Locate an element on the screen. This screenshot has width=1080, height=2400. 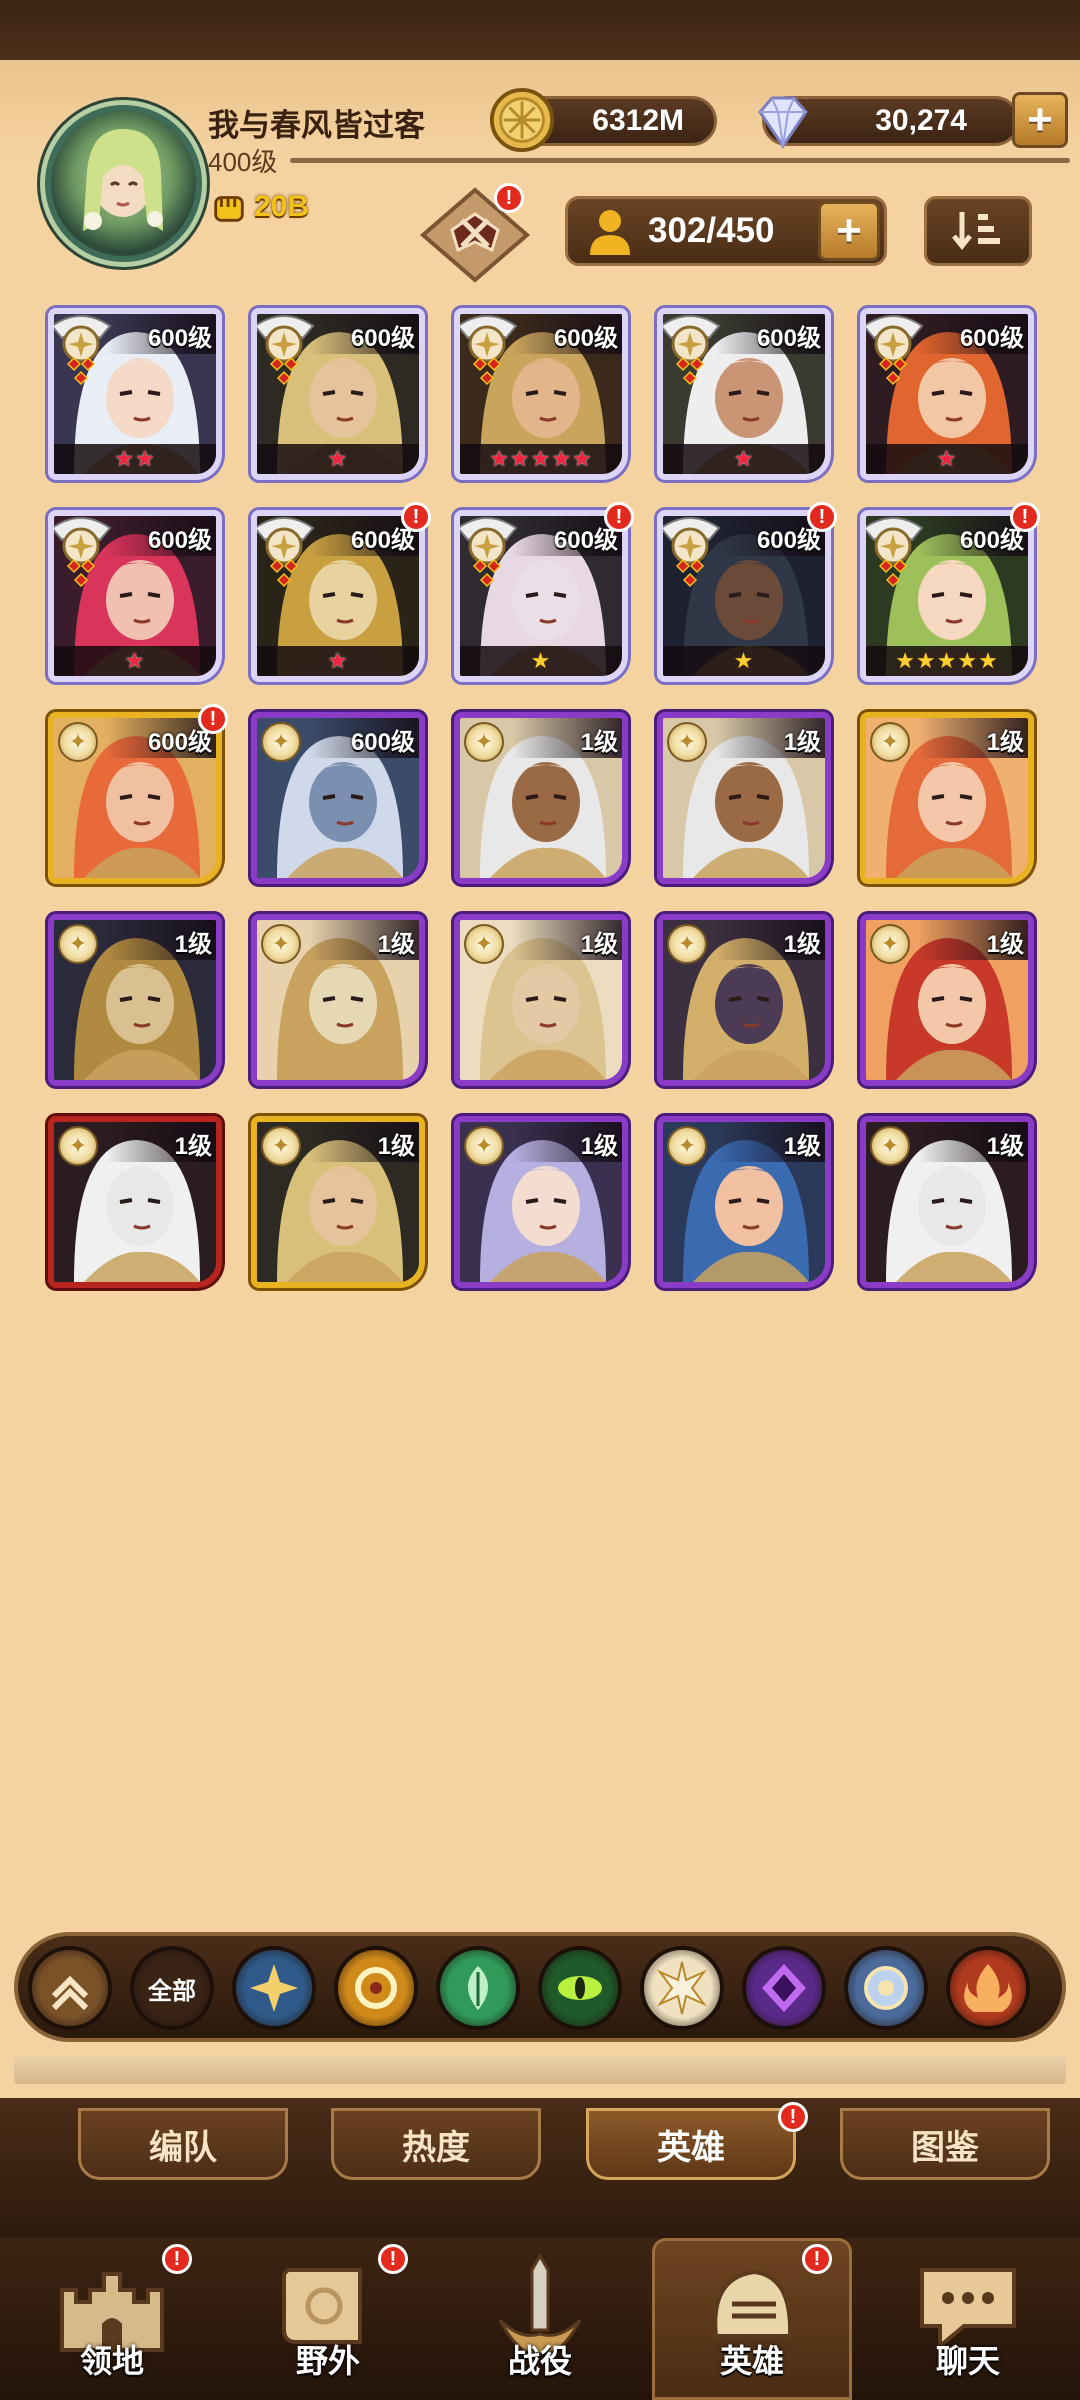
filter-wilder-button is located at coordinates (478, 1988).